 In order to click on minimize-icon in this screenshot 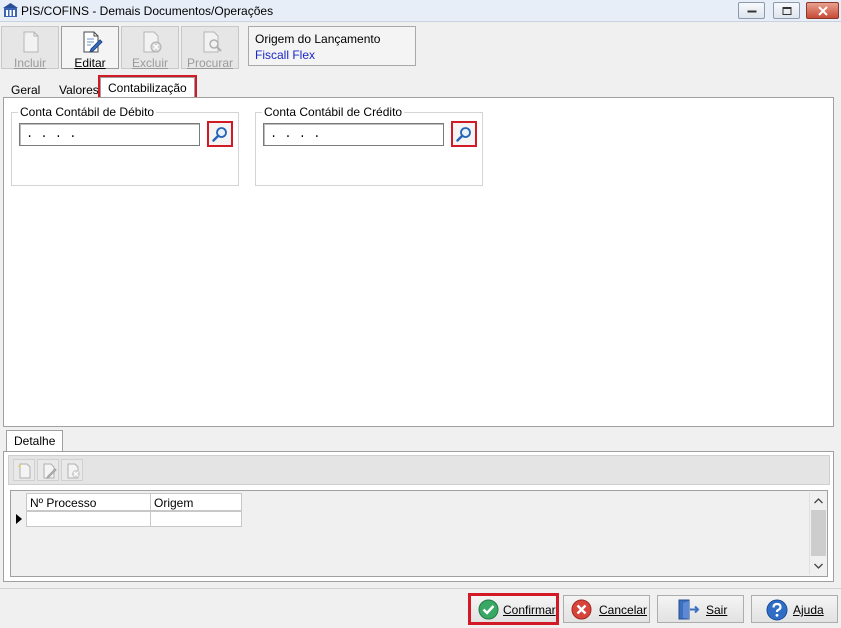, I will do `click(751, 11)`.